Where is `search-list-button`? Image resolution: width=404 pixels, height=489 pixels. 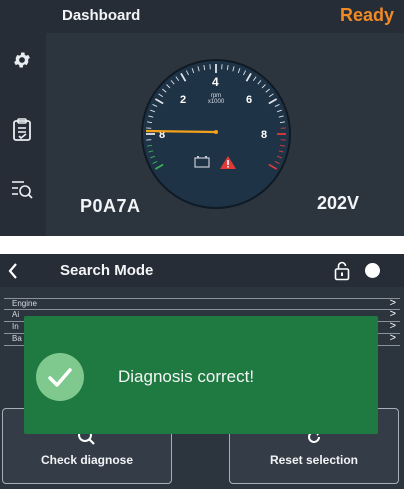
search-list-button is located at coordinates (22, 190).